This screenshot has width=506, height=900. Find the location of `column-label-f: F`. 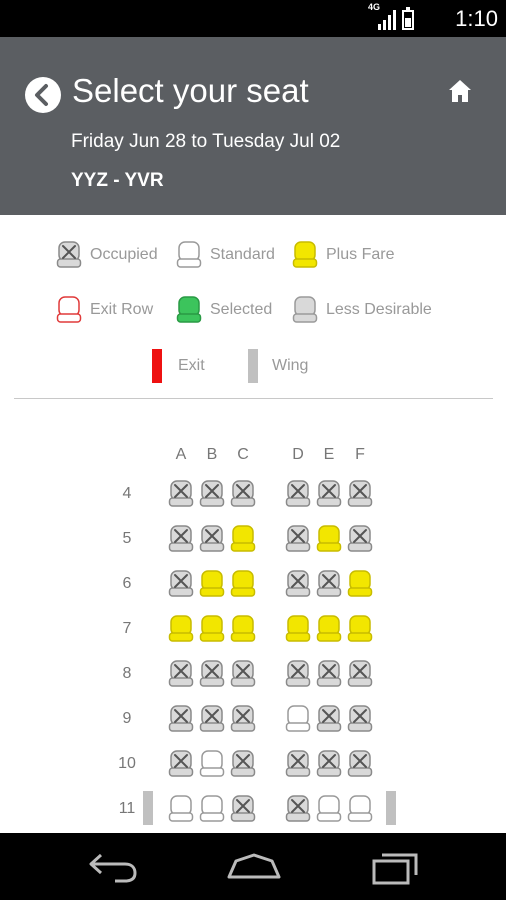

column-label-f: F is located at coordinates (360, 454).